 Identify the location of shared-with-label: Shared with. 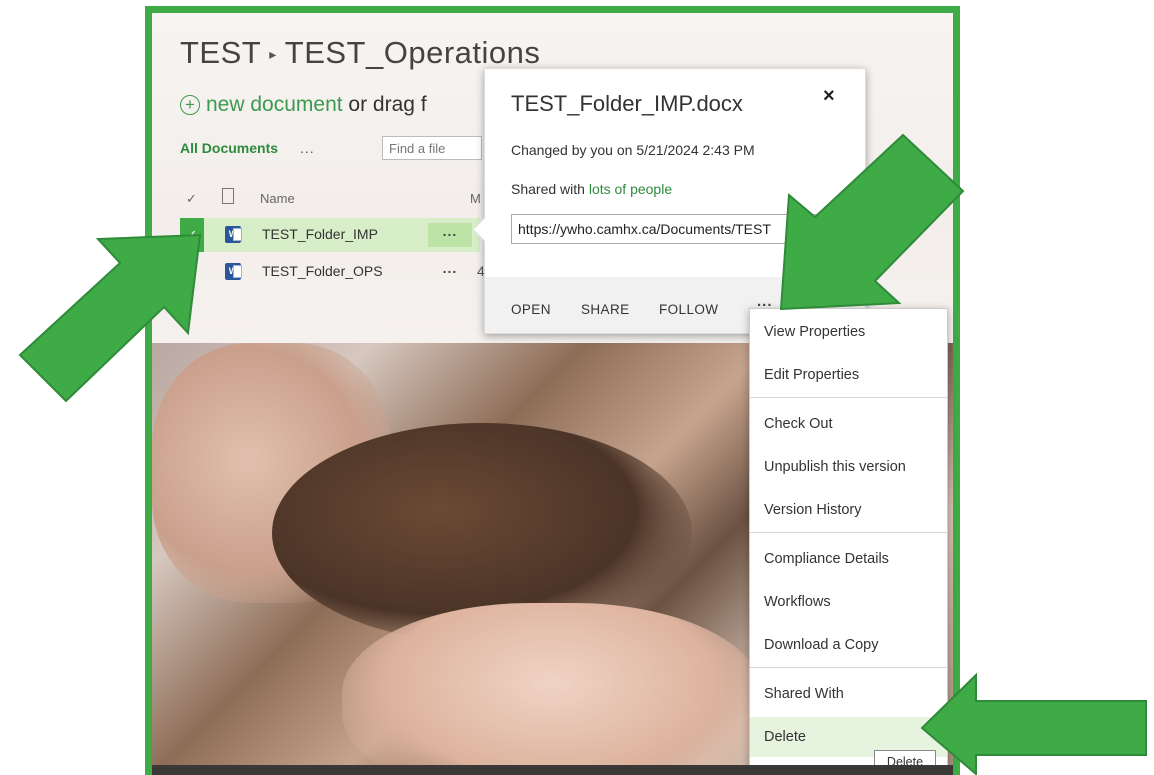
(550, 189).